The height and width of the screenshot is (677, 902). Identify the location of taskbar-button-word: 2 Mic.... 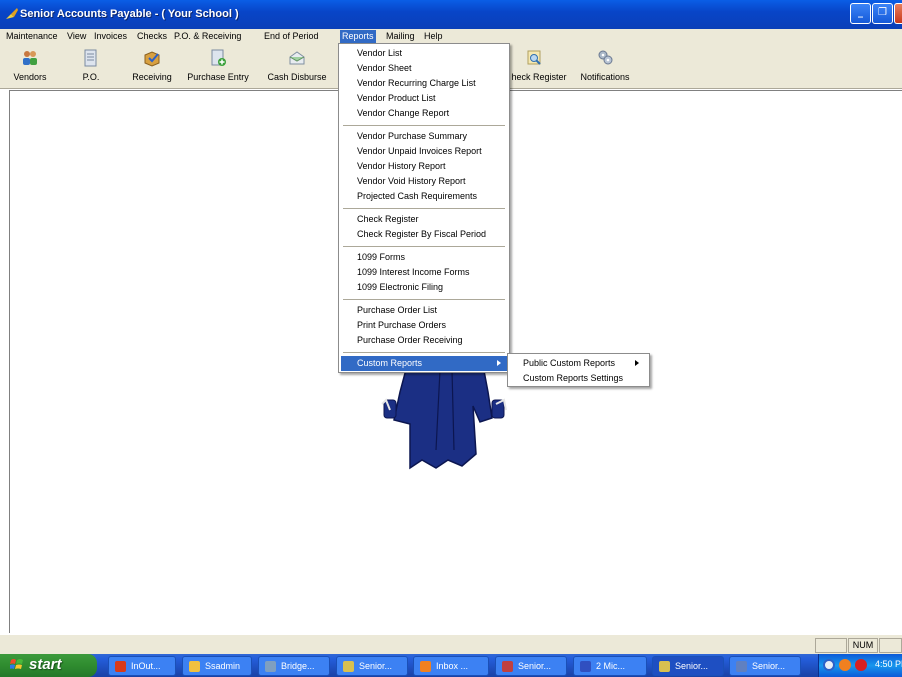
(610, 666).